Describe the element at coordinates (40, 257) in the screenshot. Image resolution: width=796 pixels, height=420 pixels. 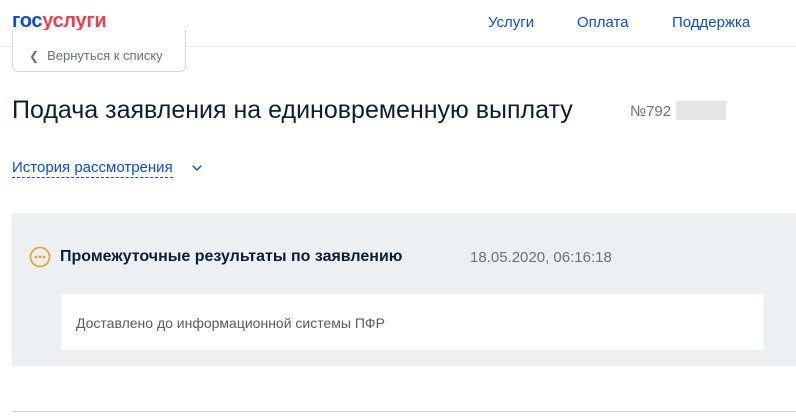
I see `pending-dots-icon` at that location.